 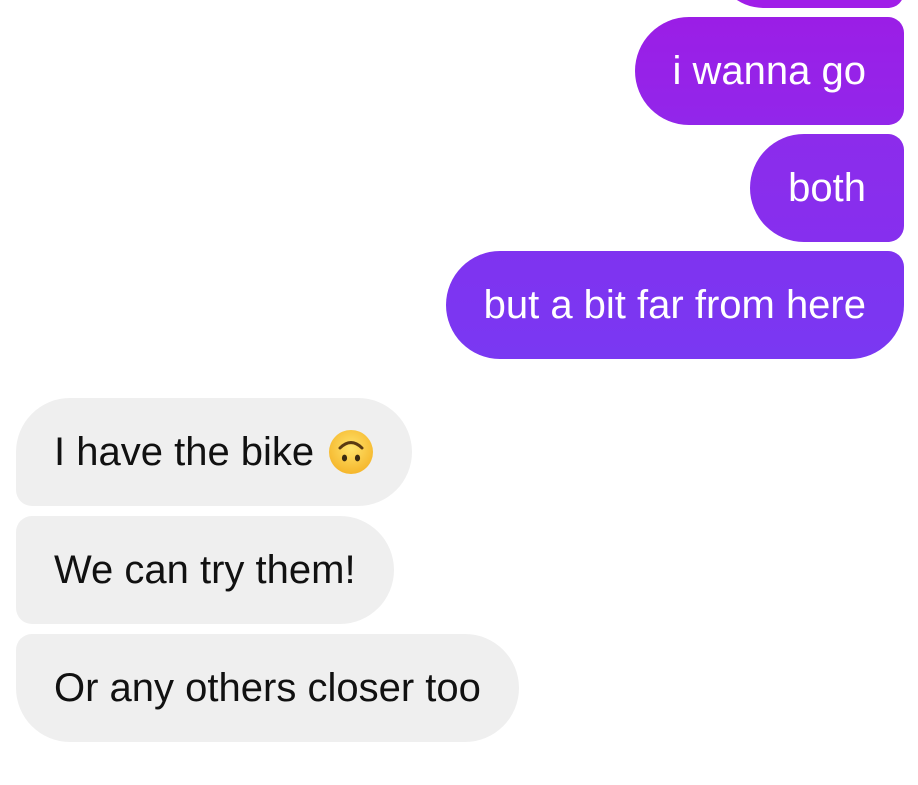 I want to click on sent-message-bubble: i wanna go, so click(x=769, y=71).